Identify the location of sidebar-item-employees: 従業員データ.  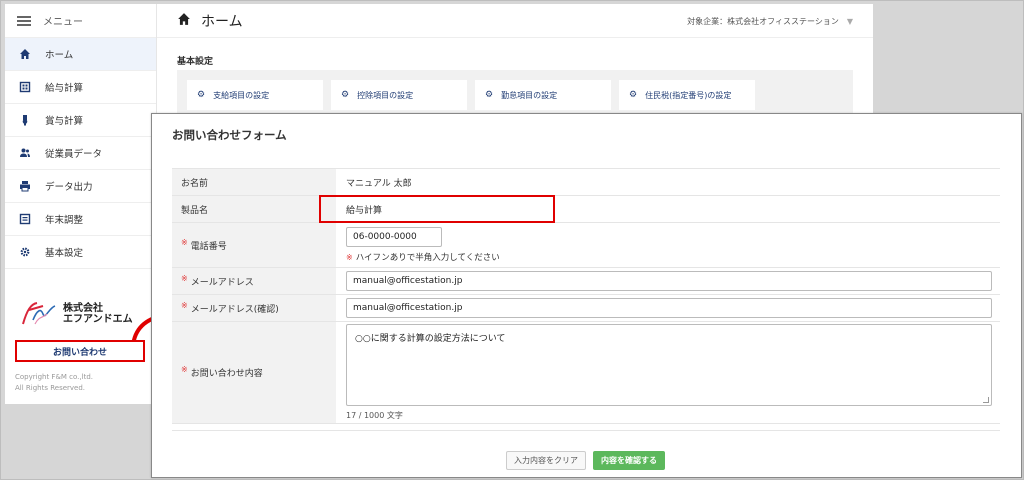
(80, 153).